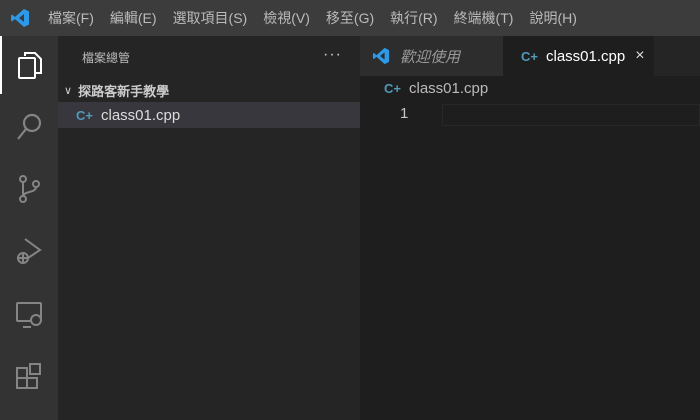 The width and height of the screenshot is (700, 420). Describe the element at coordinates (286, 18) in the screenshot. I see `menu-view: 檢視(V)` at that location.